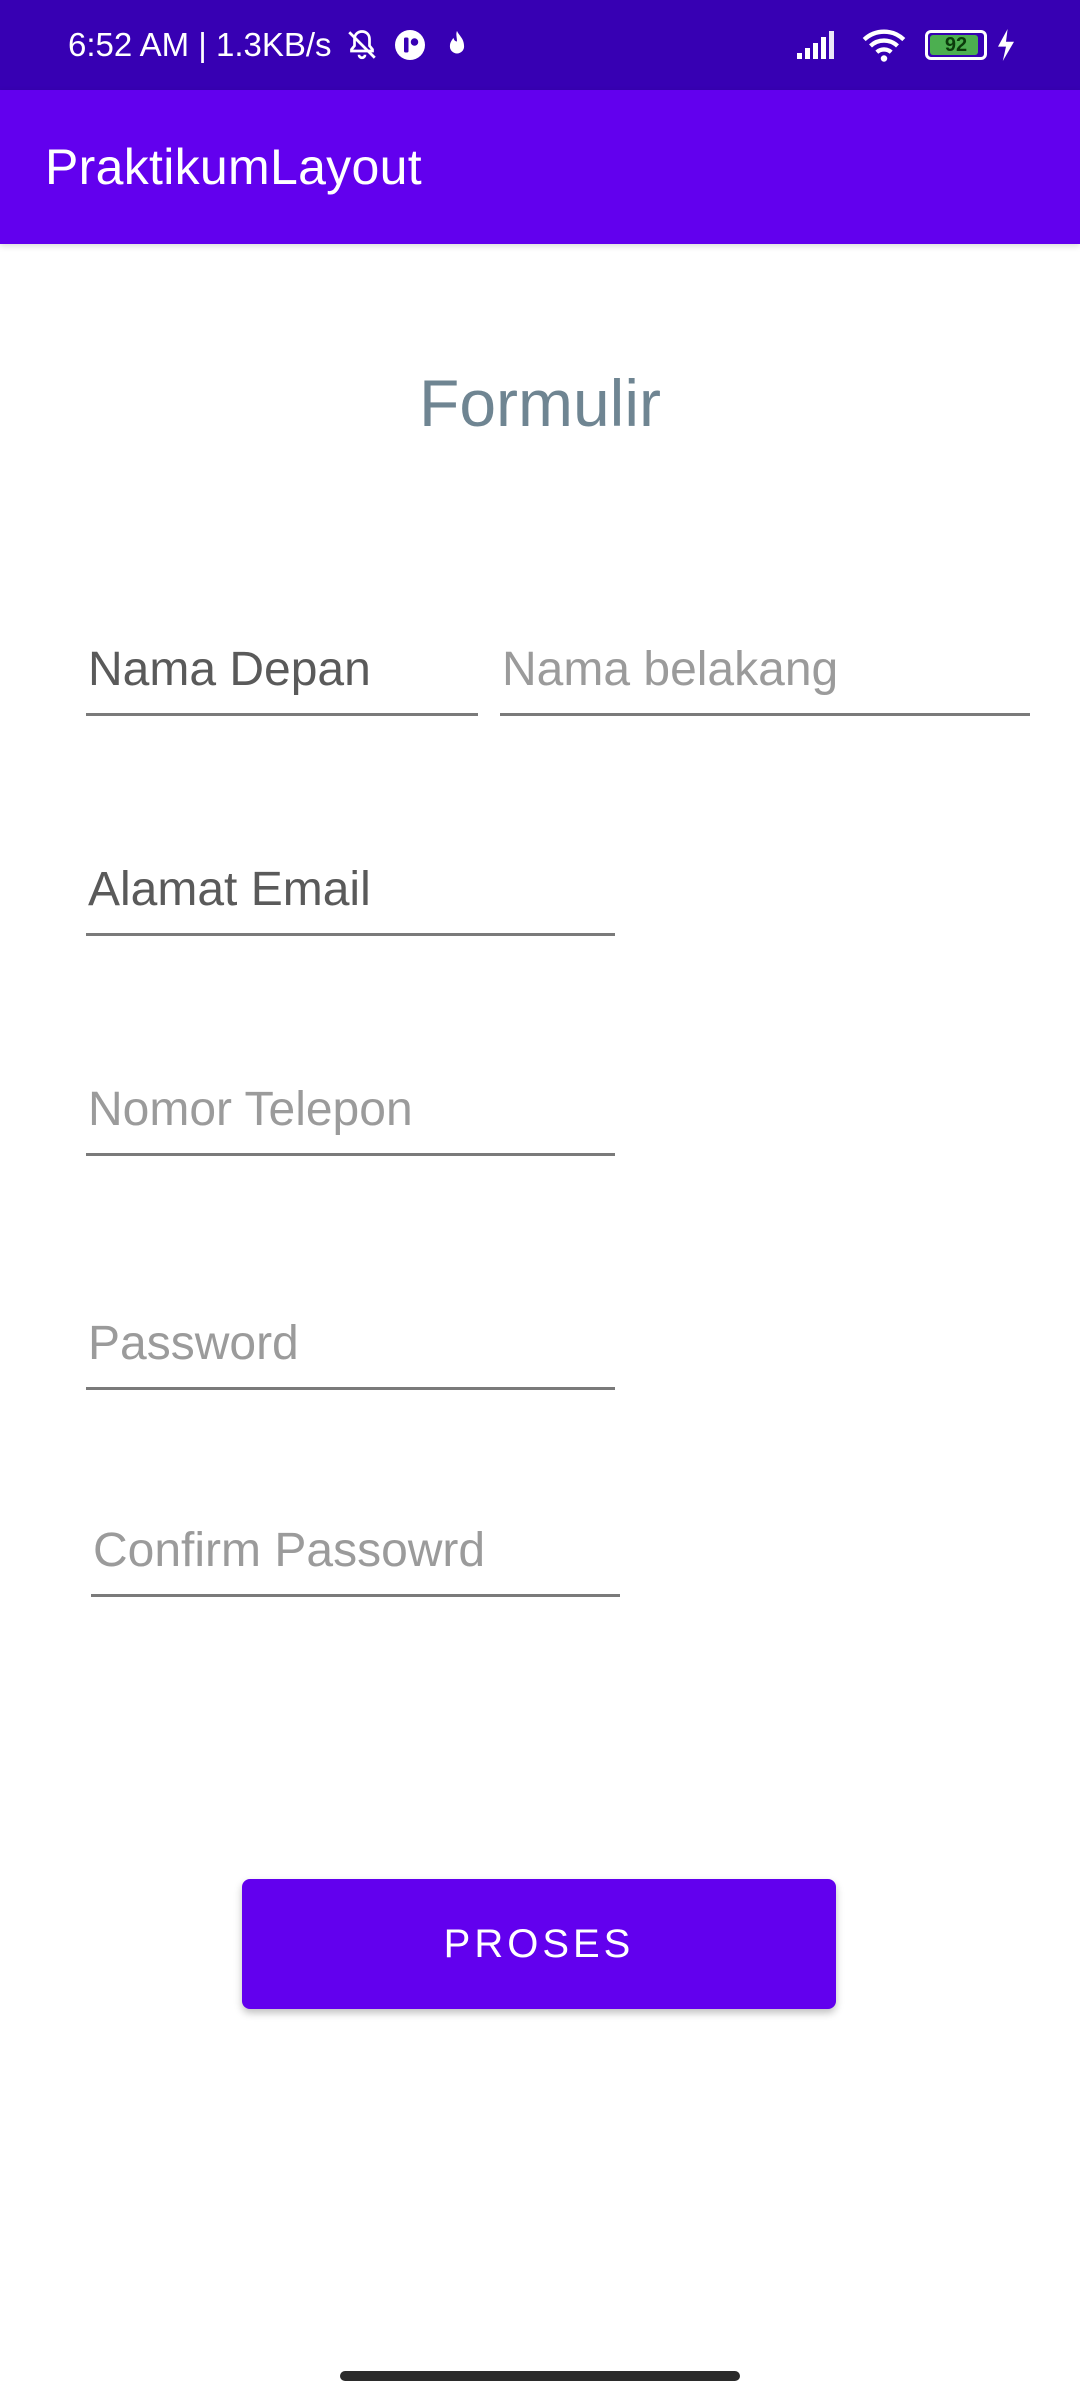  What do you see at coordinates (350, 1118) in the screenshot?
I see `phone-field` at bounding box center [350, 1118].